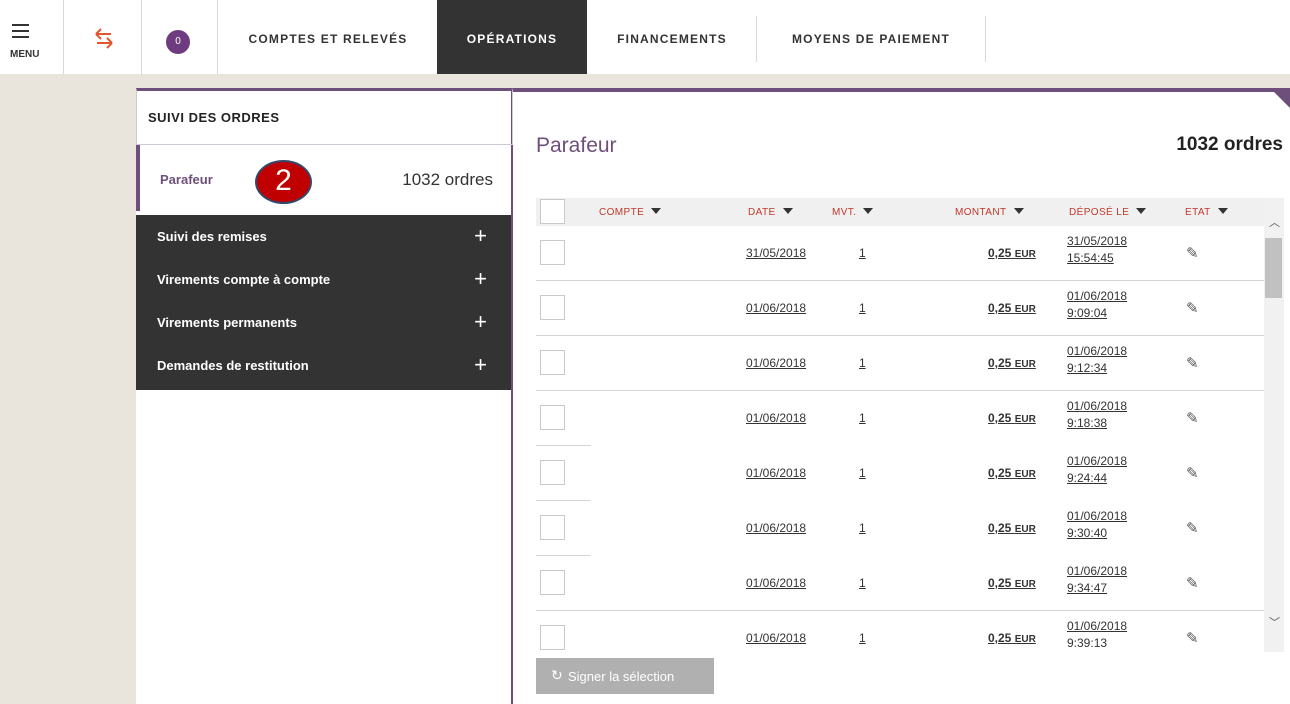 This screenshot has width=1290, height=704. I want to click on row-deposit: 01/06/2018 9:39:13, so click(1097, 635).